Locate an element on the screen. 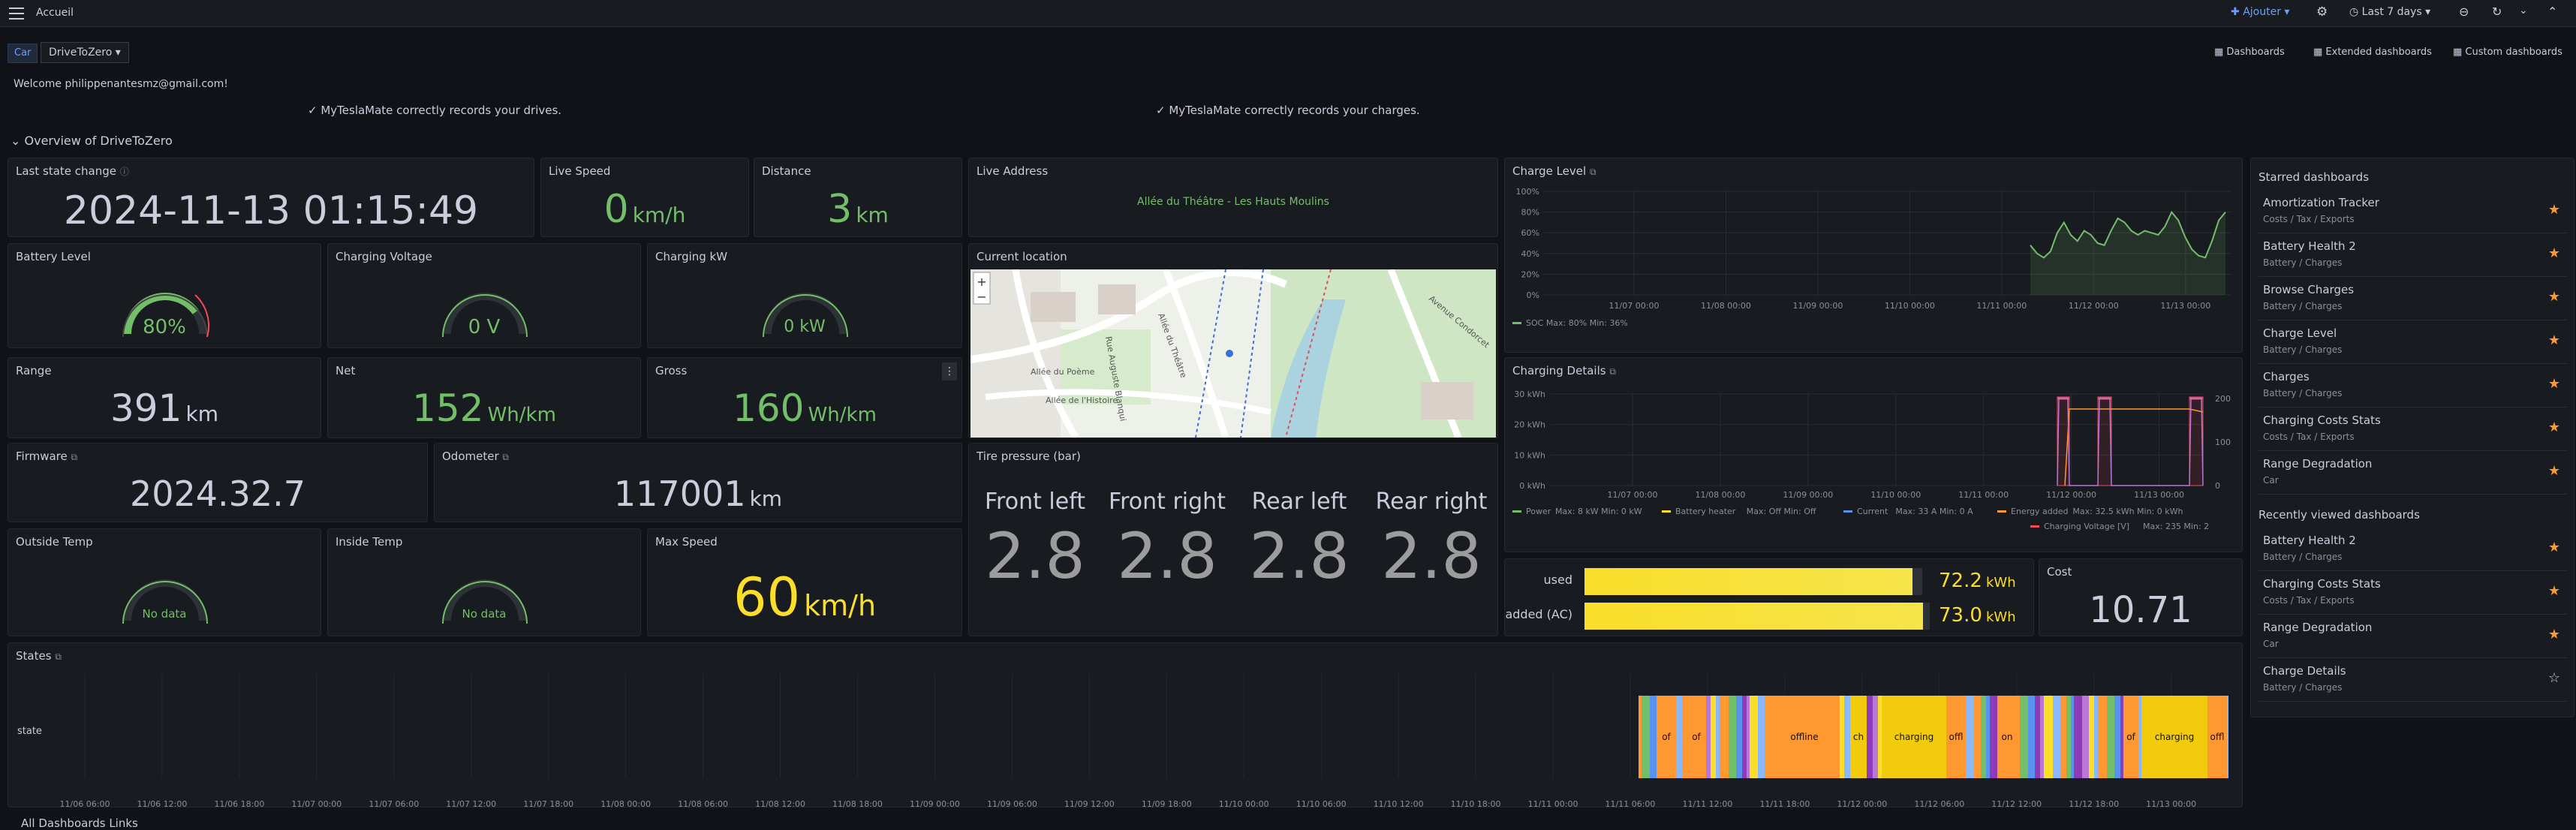 The height and width of the screenshot is (830, 2576). starred-dashboard-item: Battery Health 2 Battery / Charges ★ is located at coordinates (2413, 256).